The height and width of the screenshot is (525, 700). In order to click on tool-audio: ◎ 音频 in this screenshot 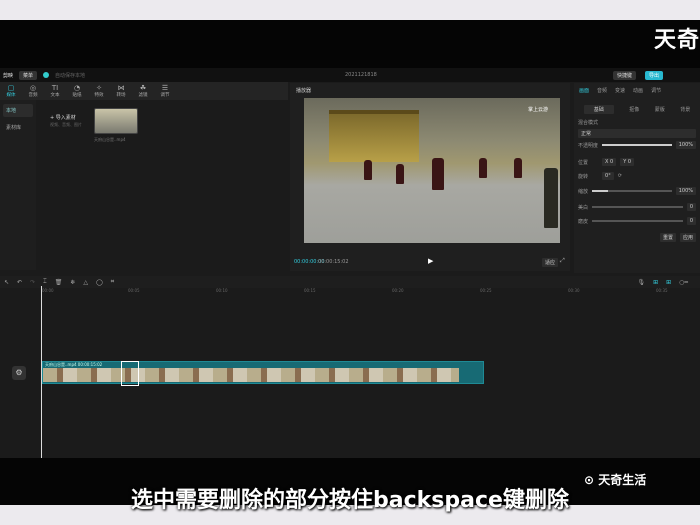, I will do `click(33, 91)`.